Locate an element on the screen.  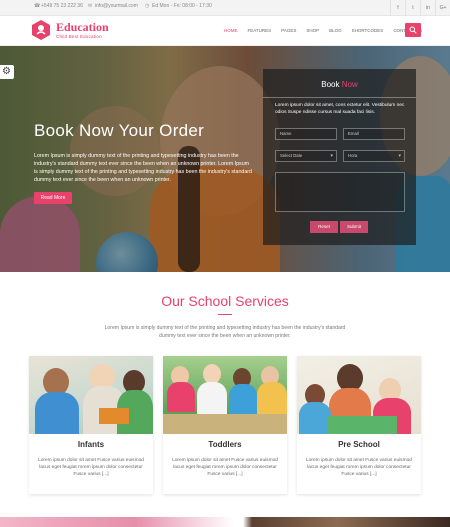
date-select: Select Date is located at coordinates (306, 156).